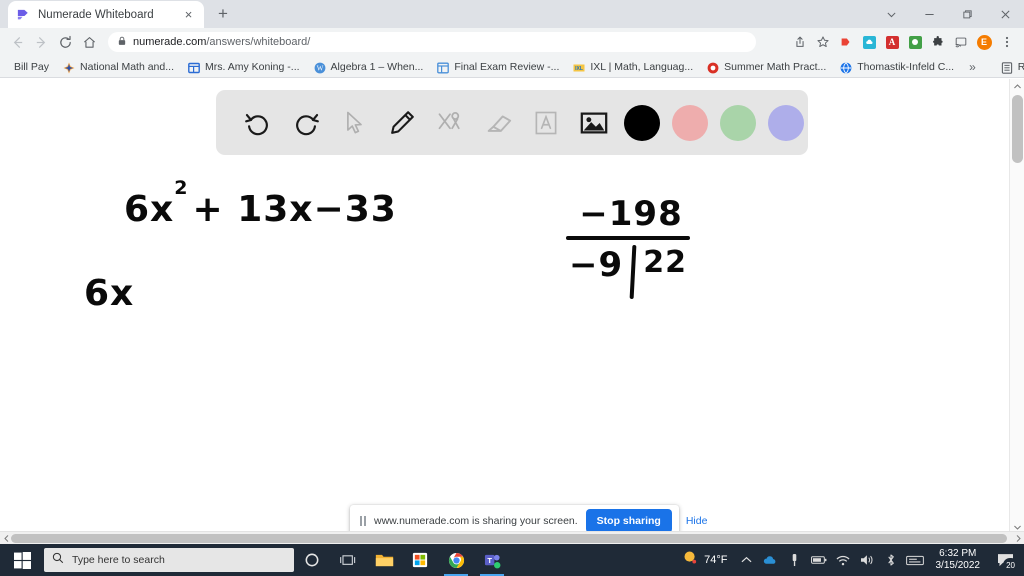  I want to click on cursor-select-icon, so click(354, 123).